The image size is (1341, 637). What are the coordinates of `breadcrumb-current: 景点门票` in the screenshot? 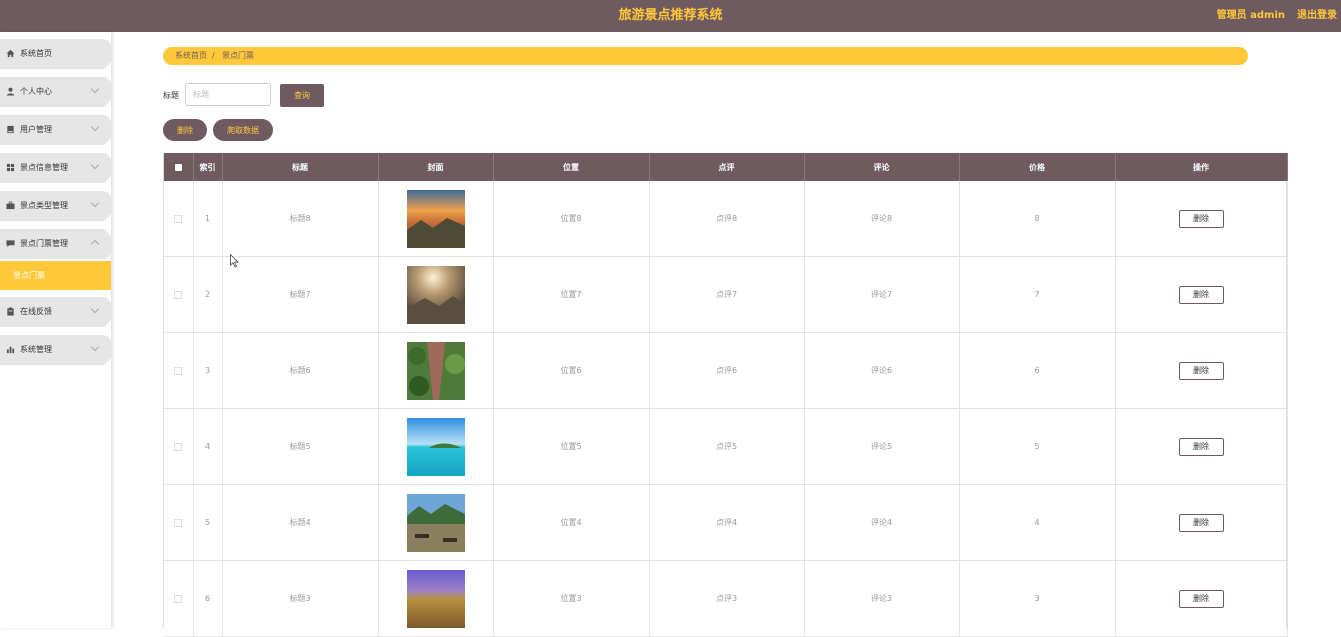 It's located at (238, 55).